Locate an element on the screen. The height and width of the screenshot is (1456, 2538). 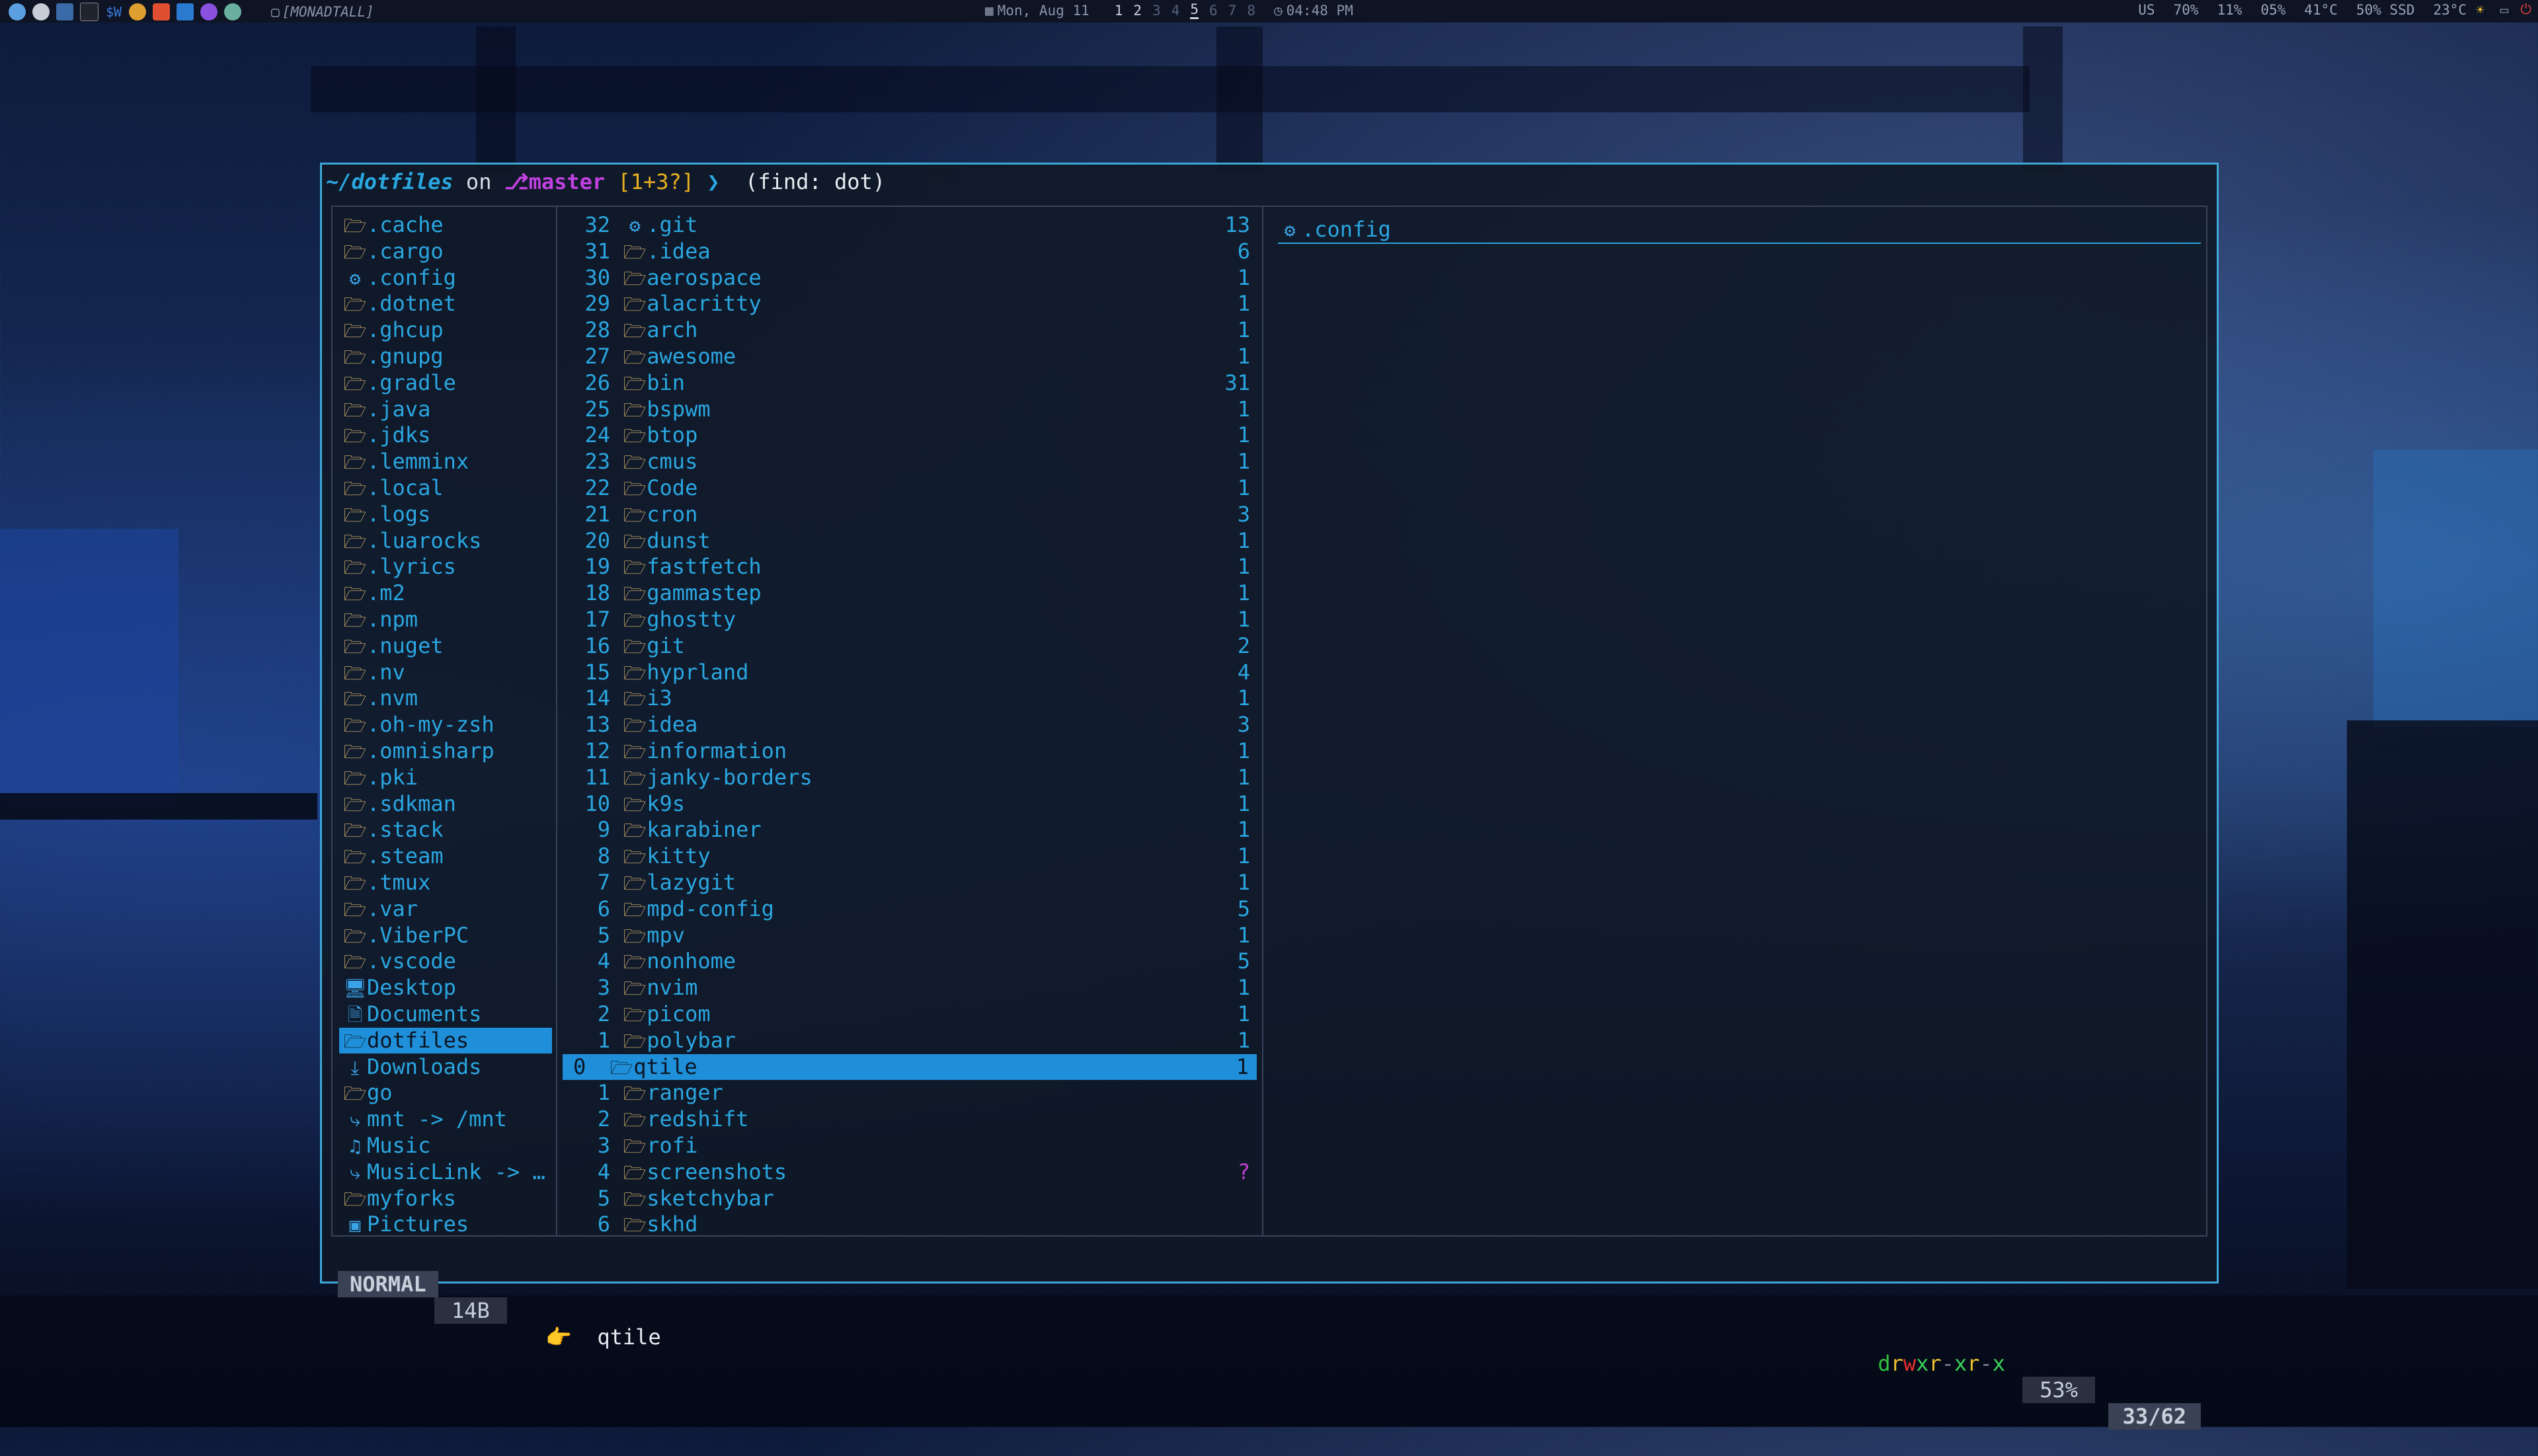
parent-list-item: ▣ Pictures is located at coordinates (444, 1224).